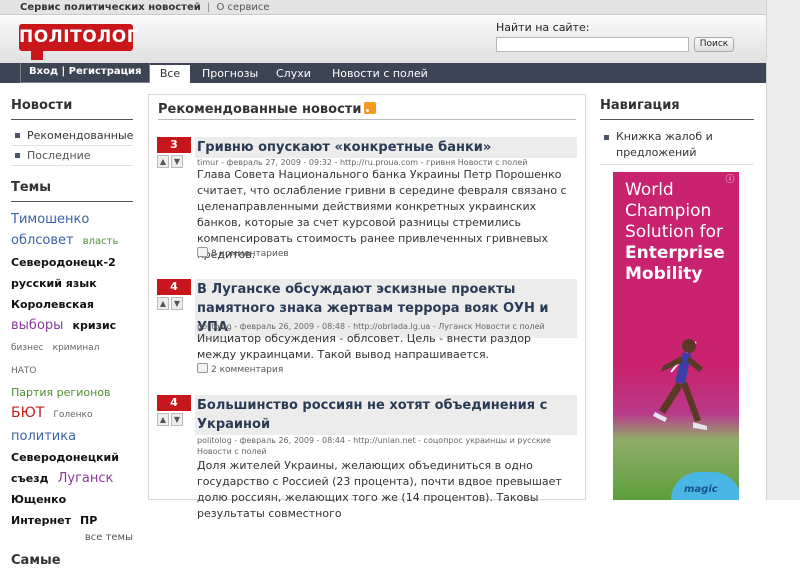 The width and height of the screenshot is (800, 574). What do you see at coordinates (242, 7) in the screenshot?
I see `about-link: О сервисе` at bounding box center [242, 7].